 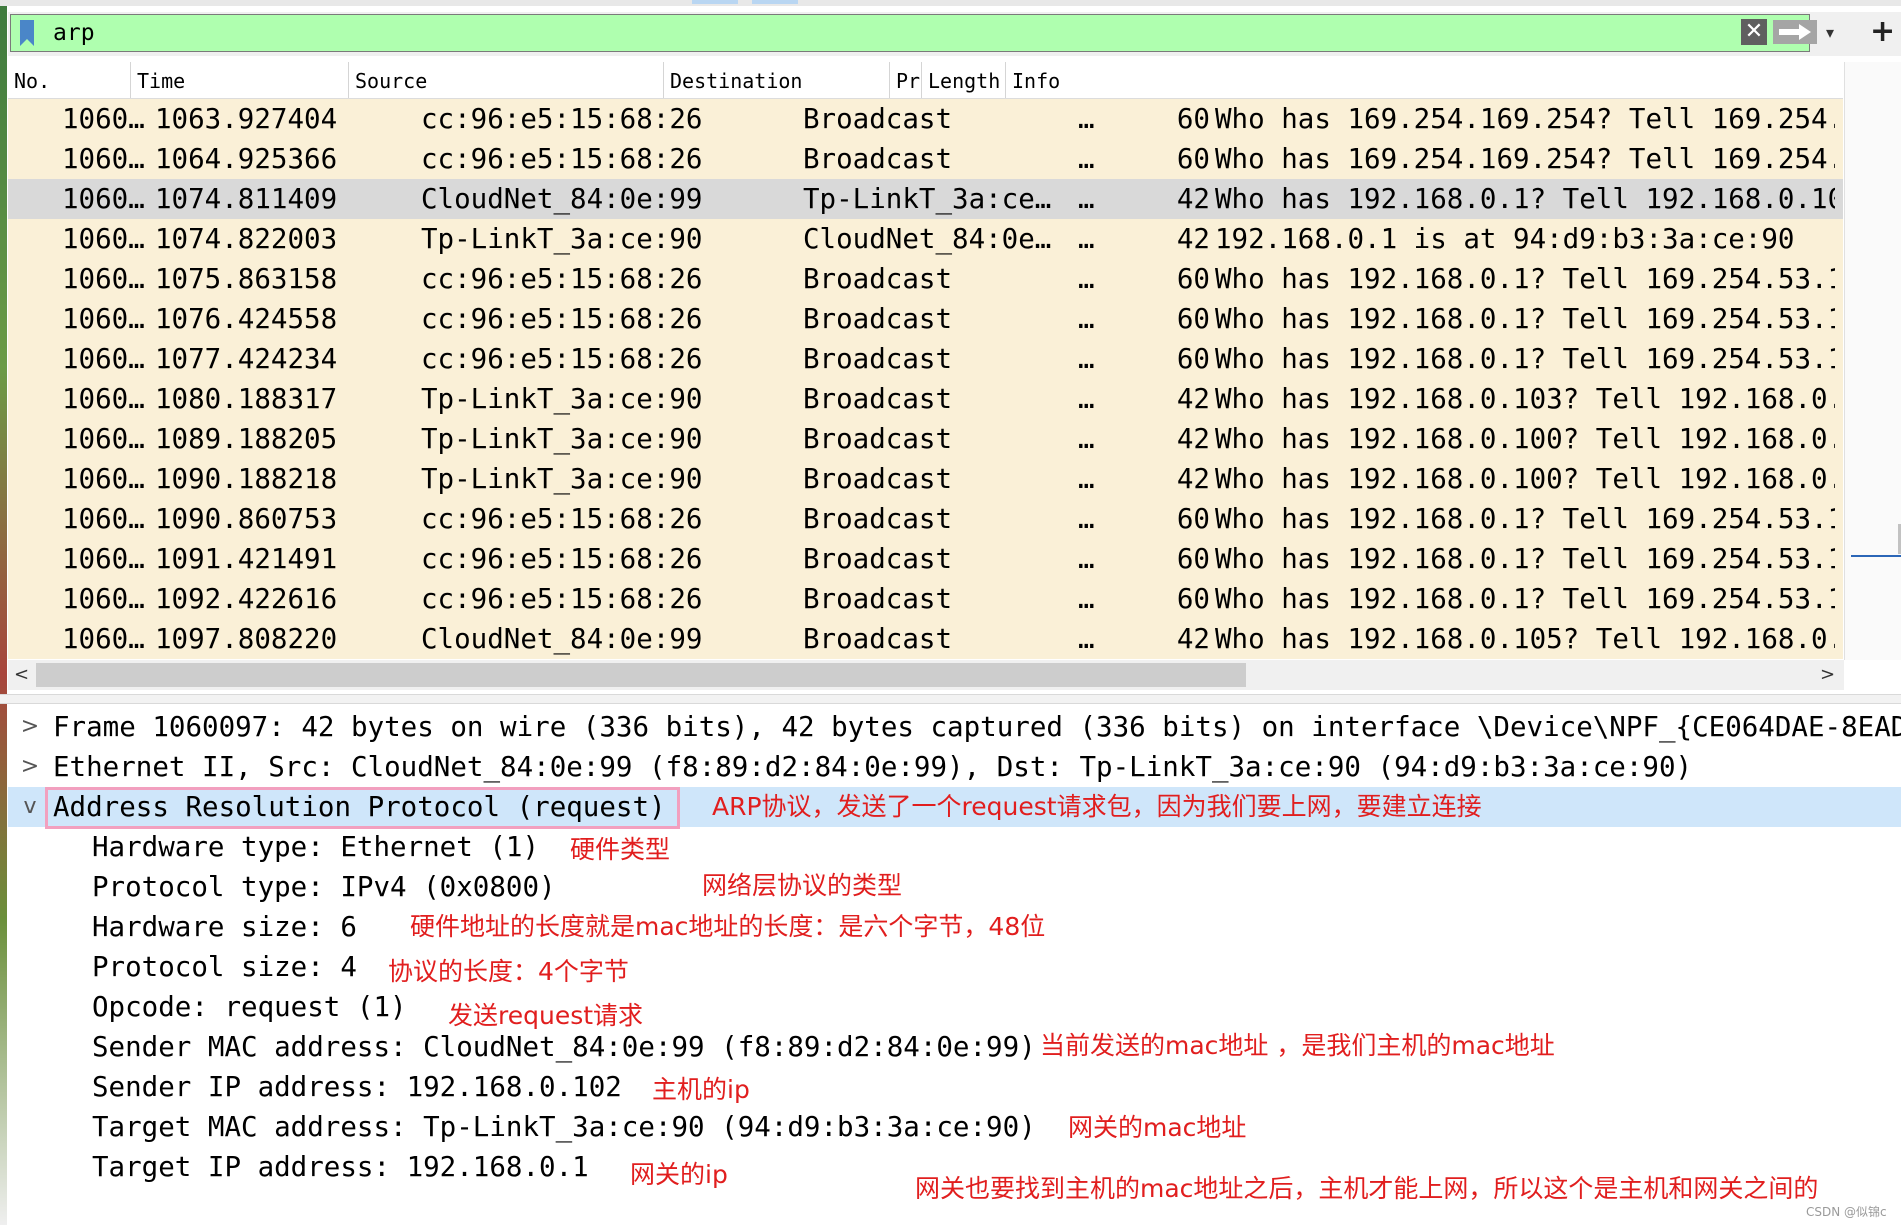 What do you see at coordinates (239, 80) in the screenshot?
I see `column-header-time: Time` at bounding box center [239, 80].